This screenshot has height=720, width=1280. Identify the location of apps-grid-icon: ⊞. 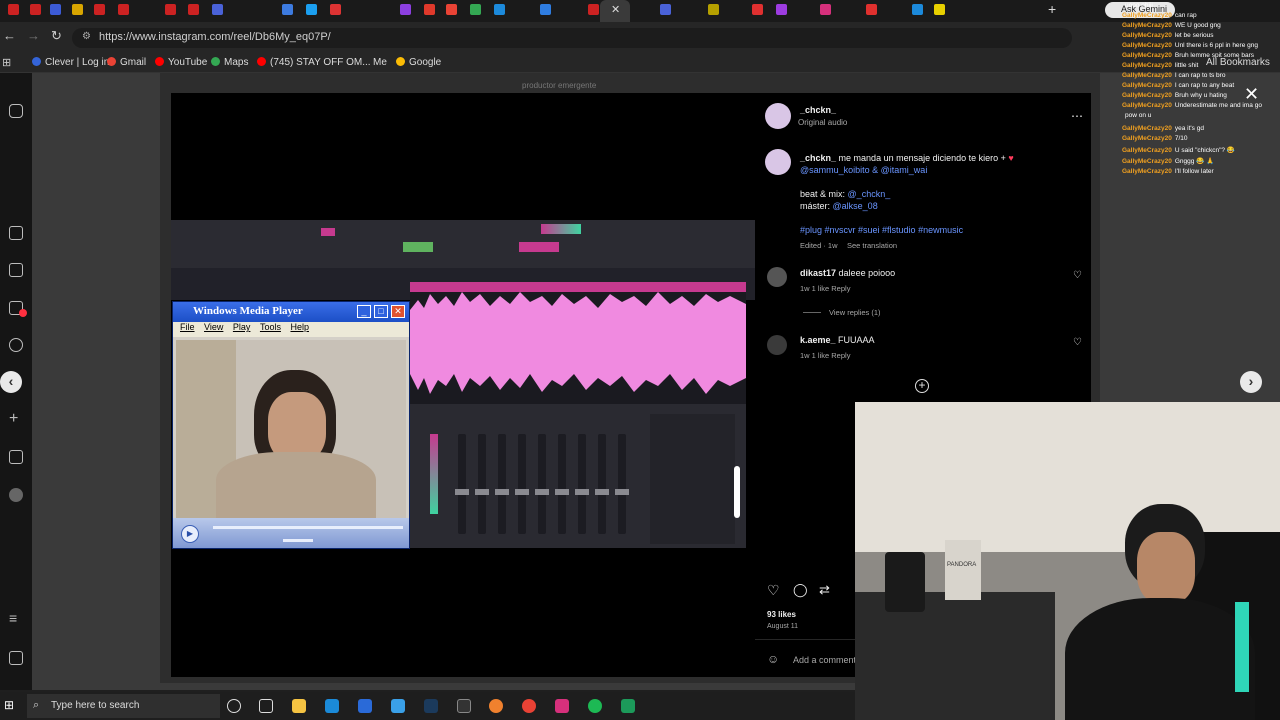
(6, 62).